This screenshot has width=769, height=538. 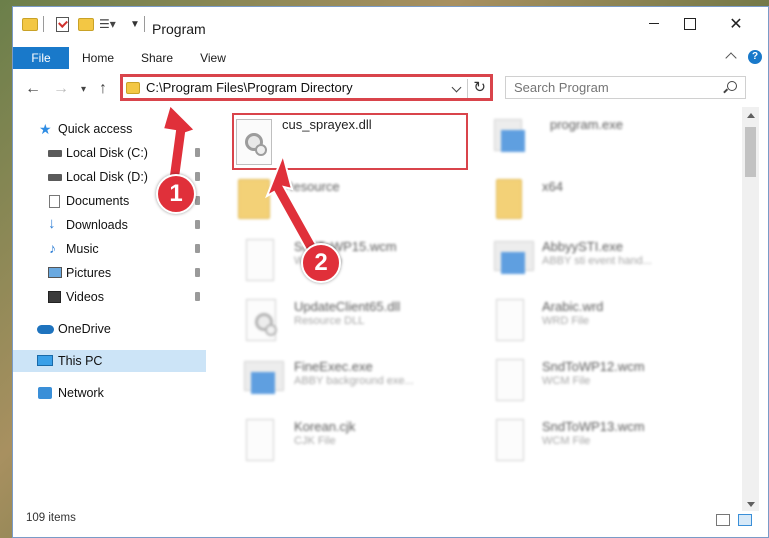 I want to click on file-item: program.exe, so click(x=602, y=140).